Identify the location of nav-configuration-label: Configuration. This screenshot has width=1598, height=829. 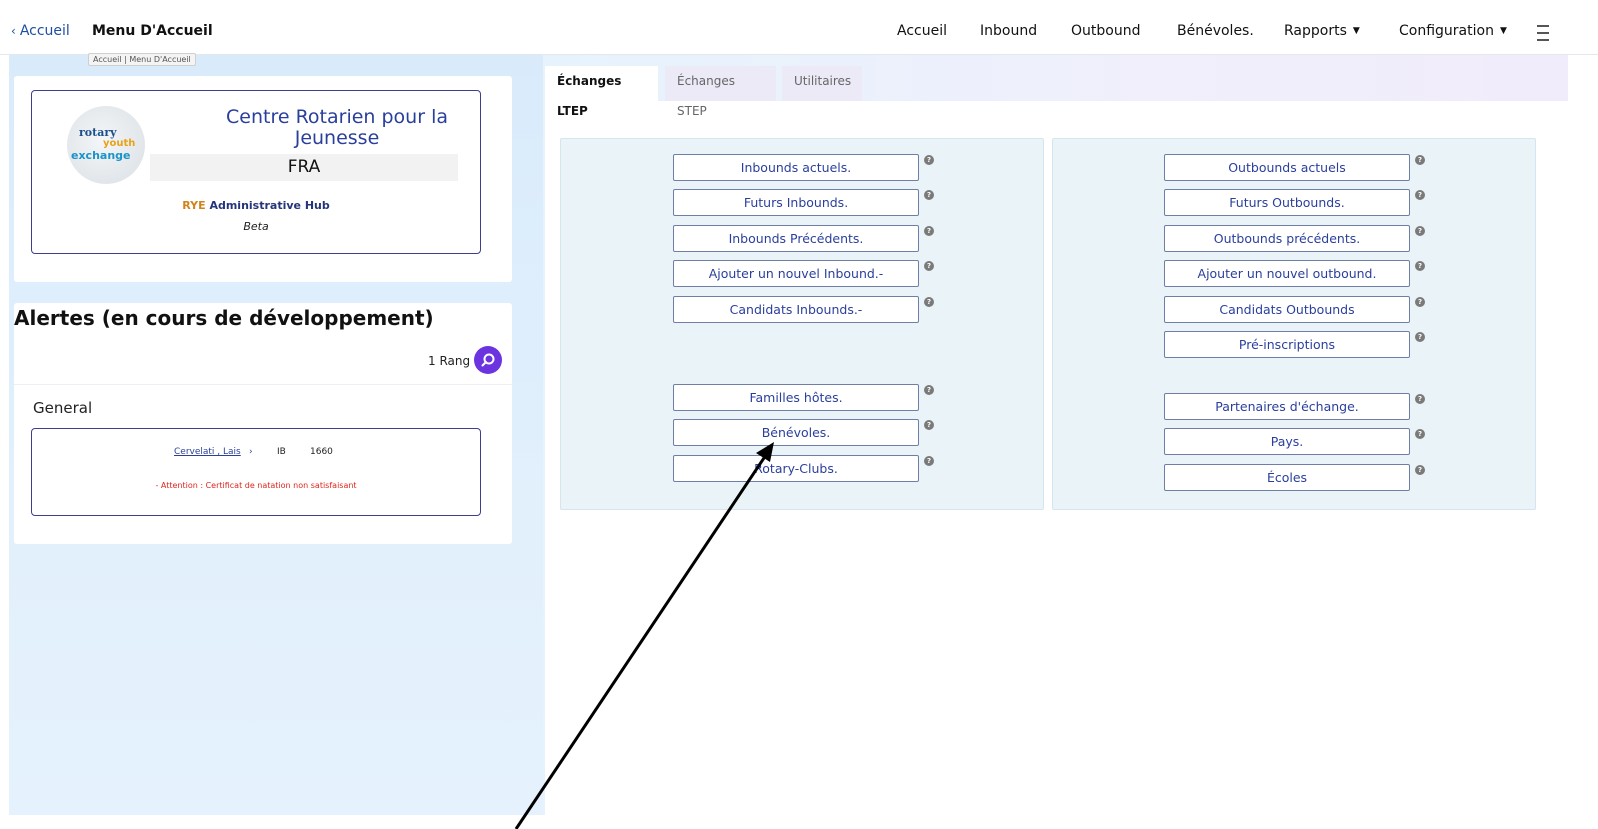
(1446, 31).